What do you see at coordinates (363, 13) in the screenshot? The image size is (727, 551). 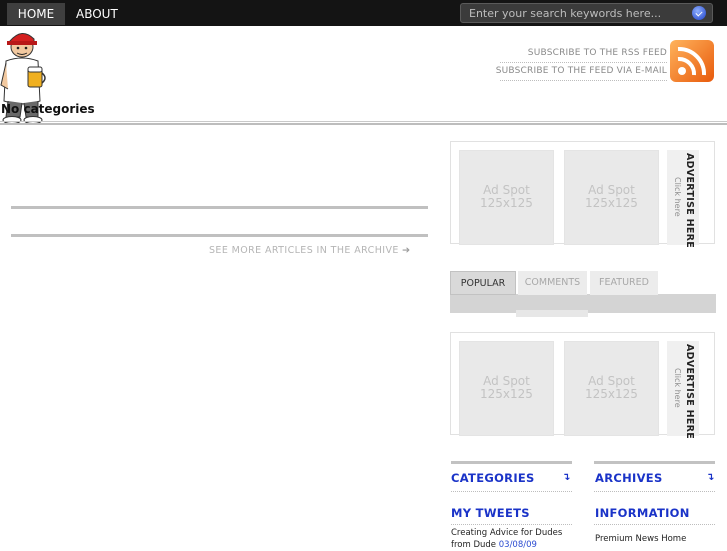 I see `top-navigation-bar: HOME ABOUT` at bounding box center [363, 13].